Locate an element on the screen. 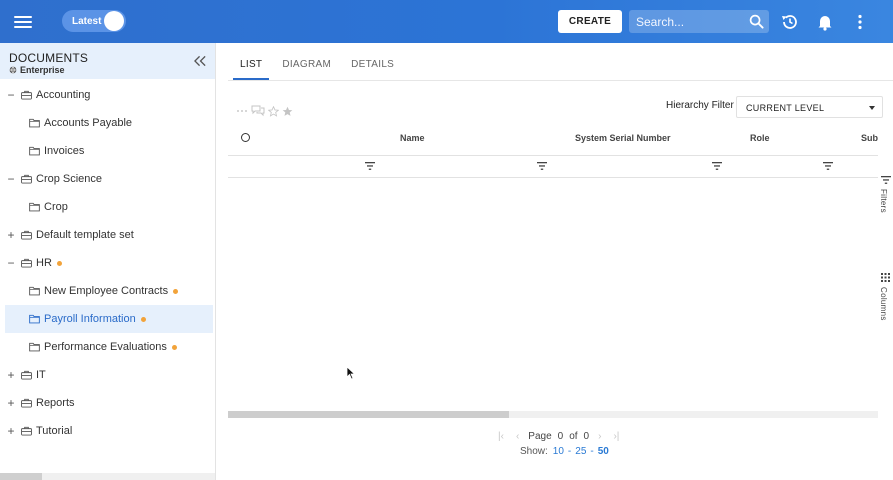  sidebar-item-accounting: − Accounting is located at coordinates (109, 95).